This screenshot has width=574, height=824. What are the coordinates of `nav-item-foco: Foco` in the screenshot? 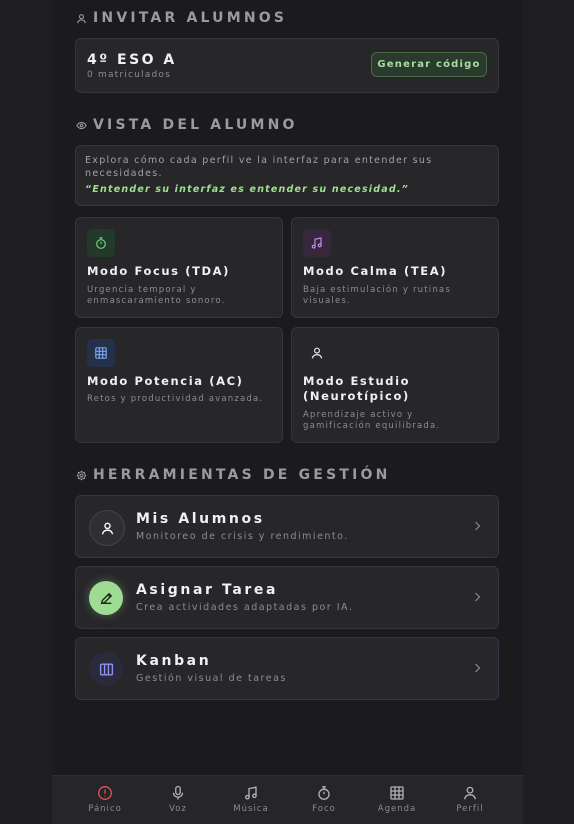 It's located at (324, 800).